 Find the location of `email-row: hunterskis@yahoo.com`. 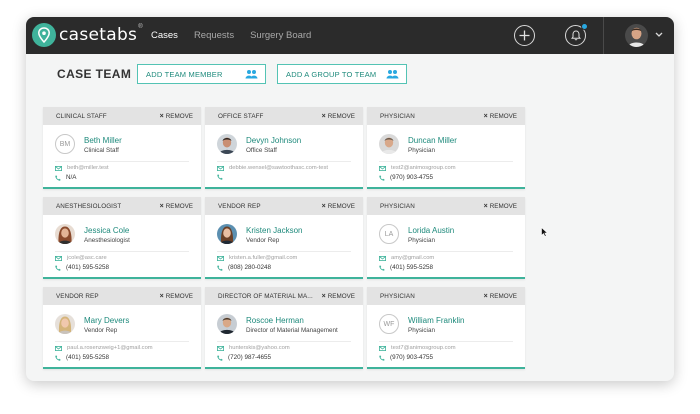

email-row: hunterskis@yahoo.com is located at coordinates (253, 348).